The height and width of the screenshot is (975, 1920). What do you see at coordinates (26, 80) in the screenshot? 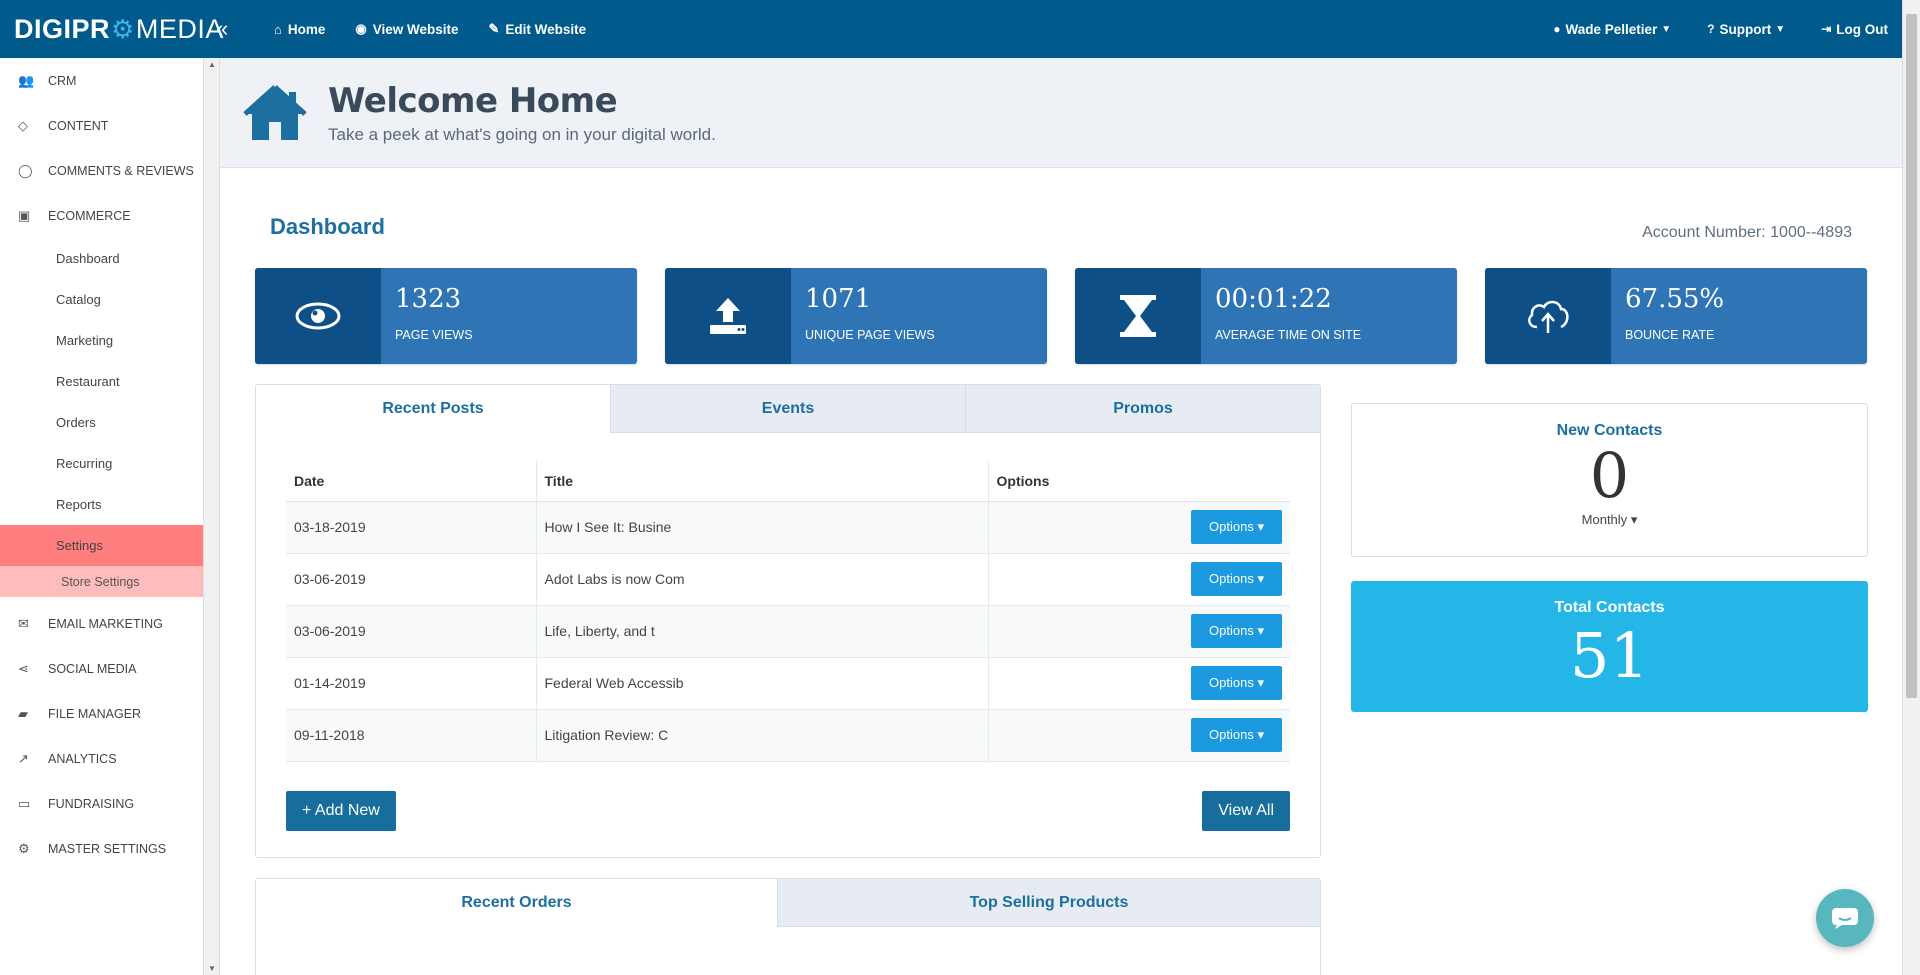
I see `users-icon: 👥` at bounding box center [26, 80].